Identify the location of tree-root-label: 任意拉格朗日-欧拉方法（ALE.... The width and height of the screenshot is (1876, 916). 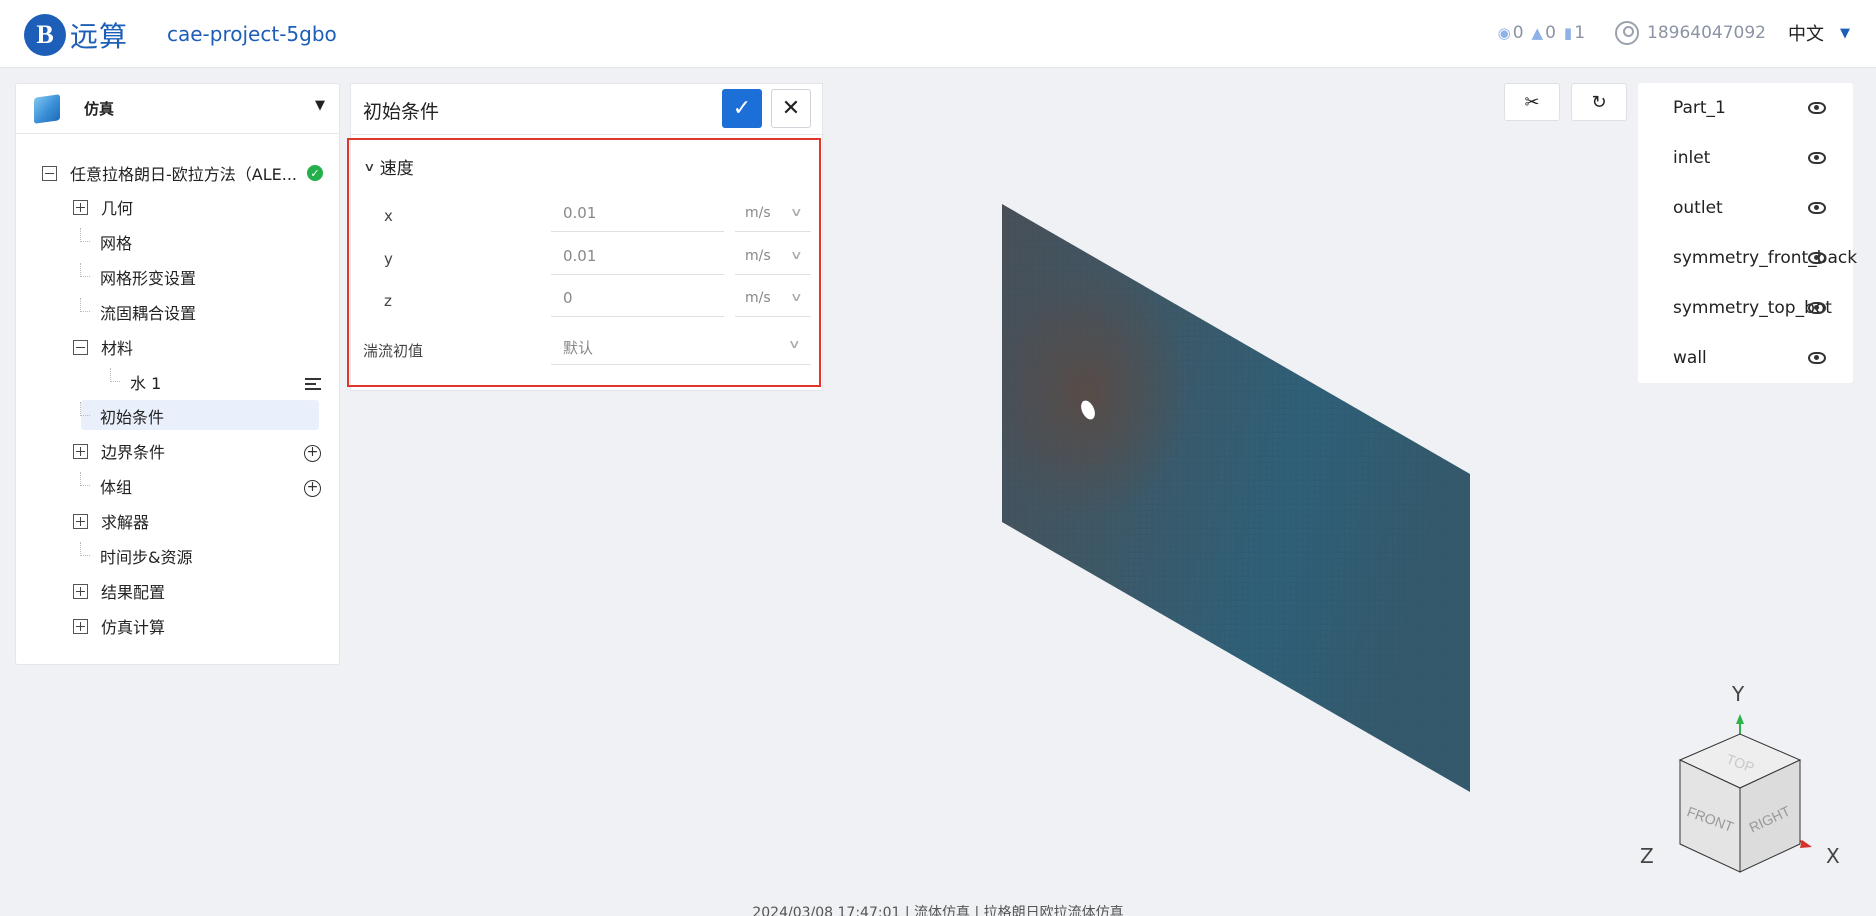
(184, 174).